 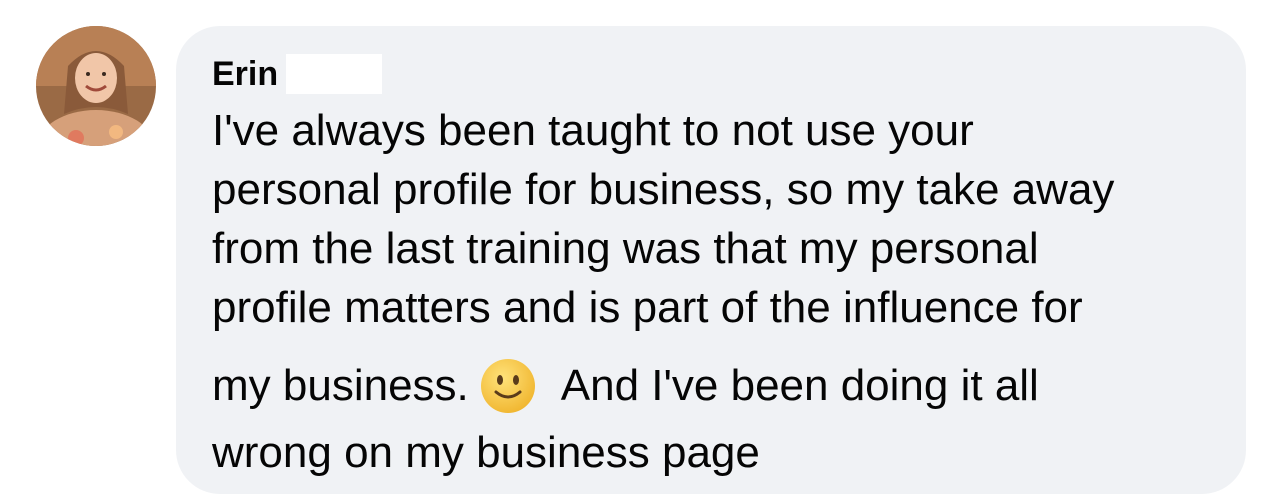 I want to click on comment-text-line: my business. And I've been doing it all, so click(x=625, y=386).